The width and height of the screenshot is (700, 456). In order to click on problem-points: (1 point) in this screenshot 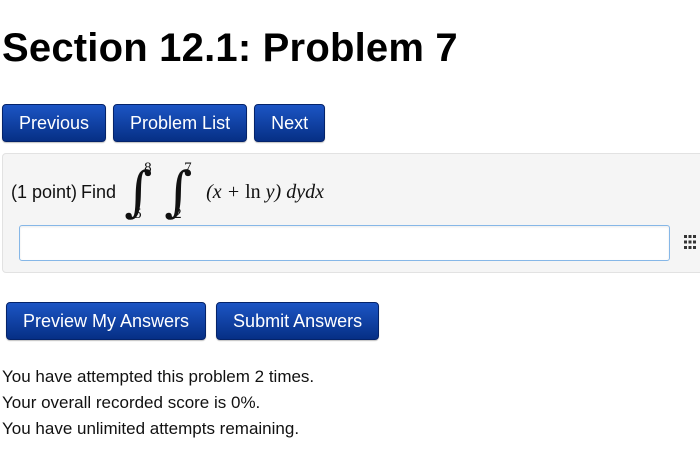, I will do `click(44, 191)`.